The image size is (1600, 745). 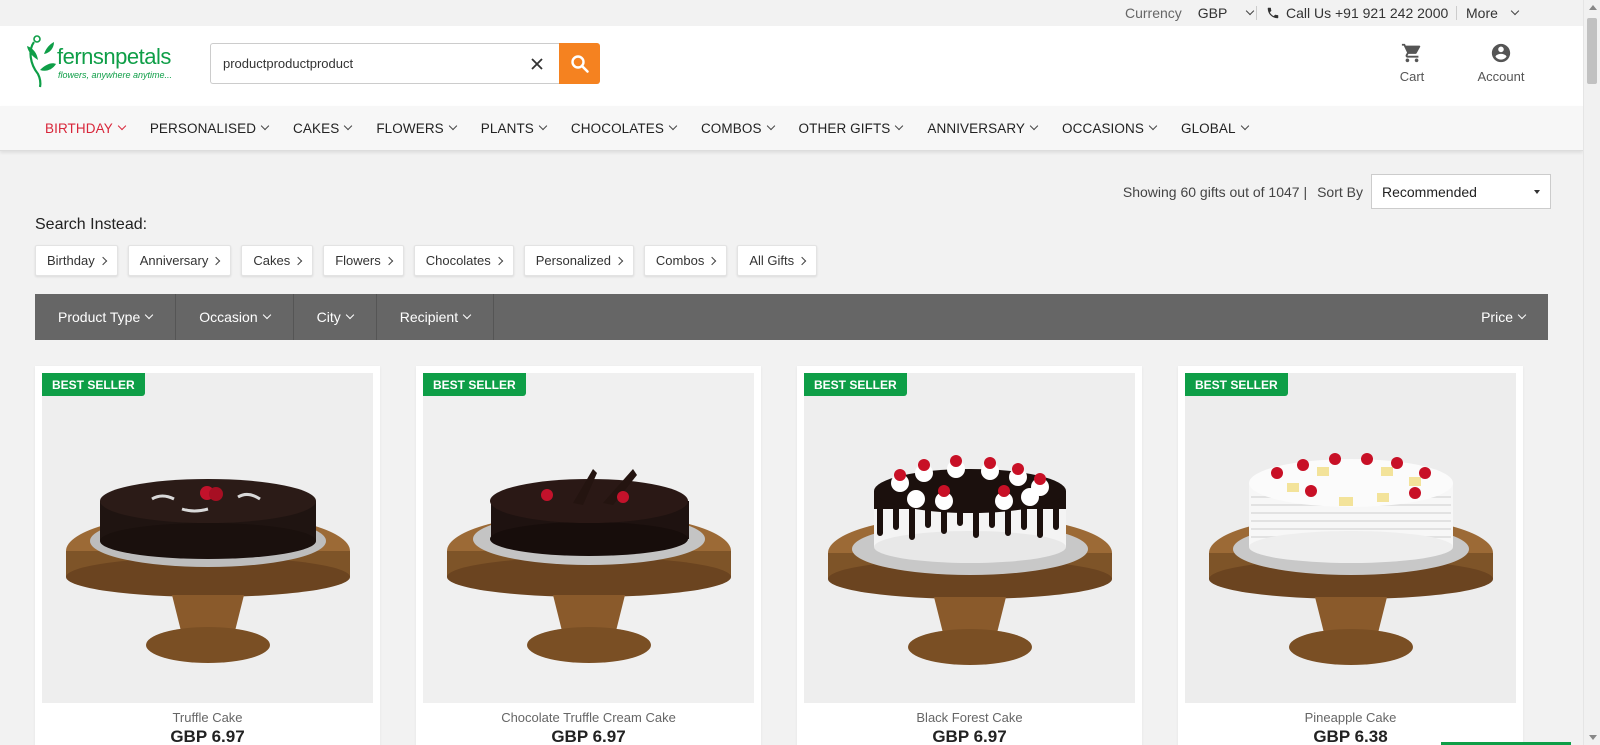 I want to click on logo-text: fernsnpetals, so click(x=114, y=56).